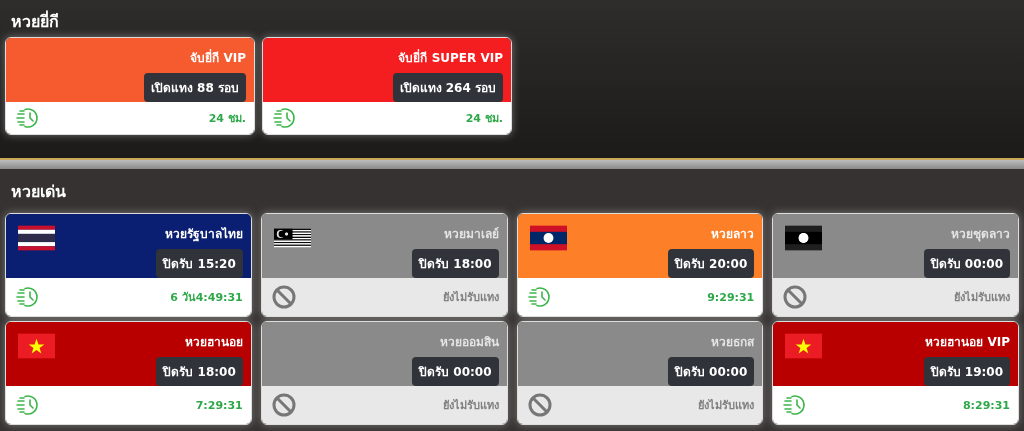  I want to click on lottery-card: จับยี่กี VIP เปิดแทง 88 รอบ 24 ชม., so click(130, 86).